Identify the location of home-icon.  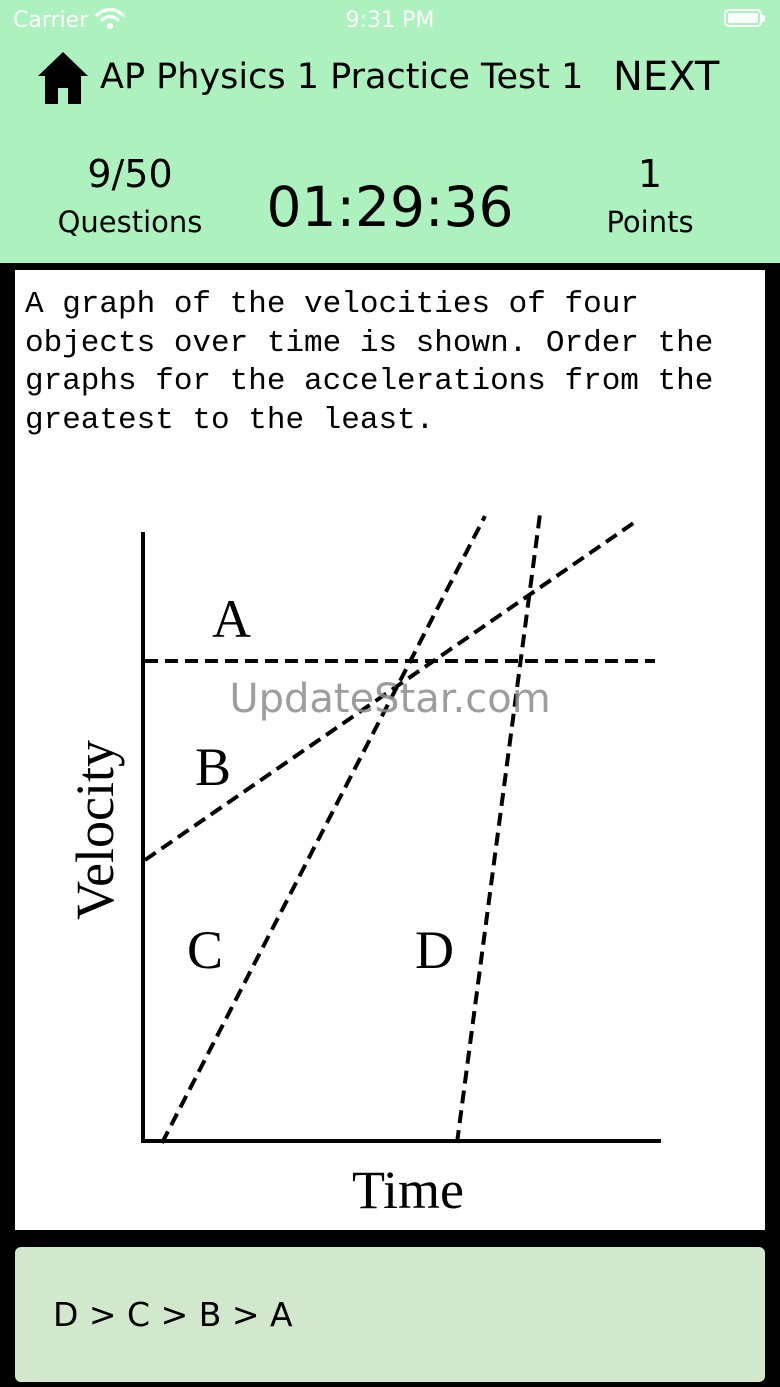
(63, 78).